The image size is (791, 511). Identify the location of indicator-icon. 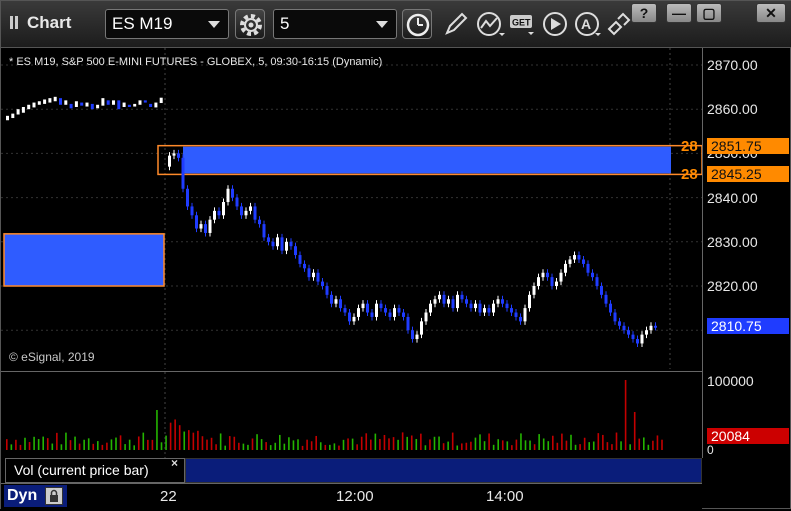
(491, 24).